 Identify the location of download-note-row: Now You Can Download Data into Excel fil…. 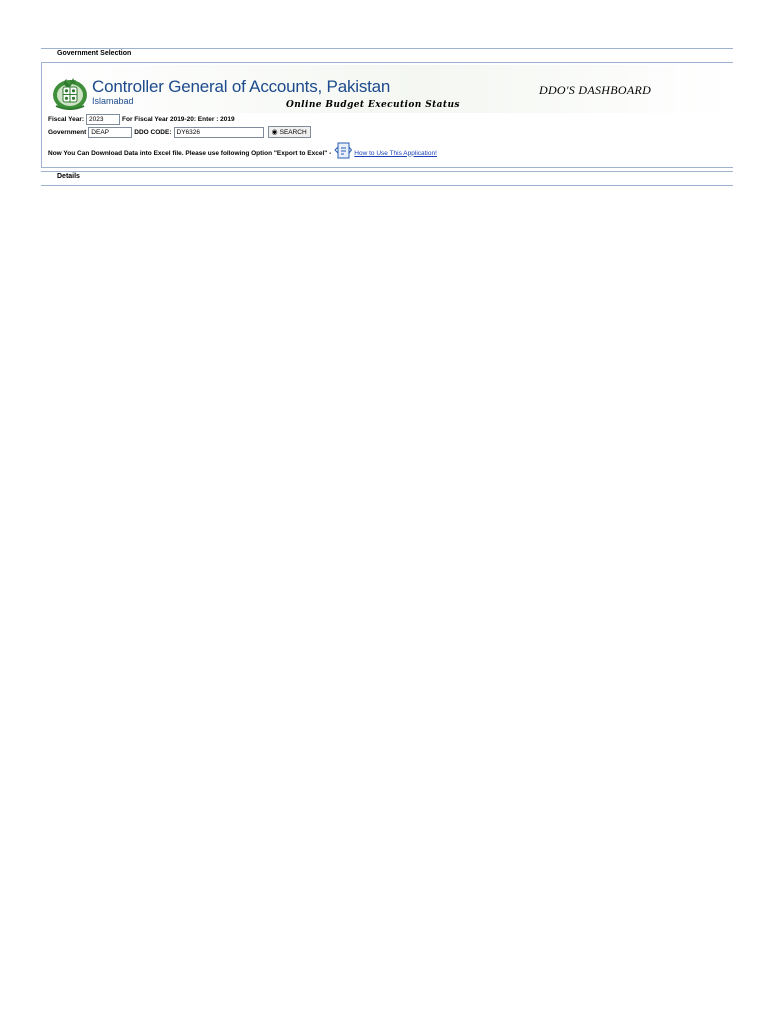
(242, 152).